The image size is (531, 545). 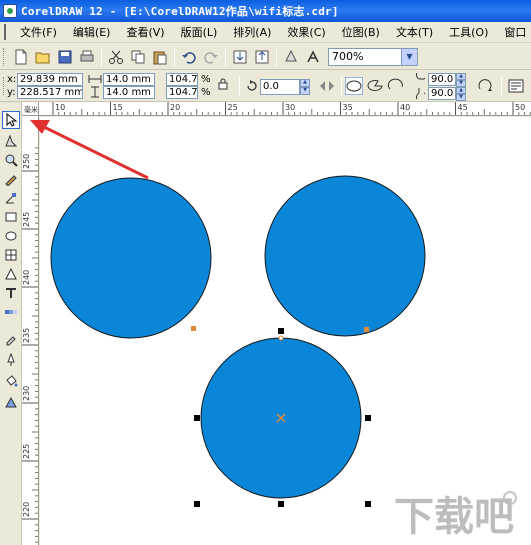 I want to click on export-icon, so click(x=262, y=57).